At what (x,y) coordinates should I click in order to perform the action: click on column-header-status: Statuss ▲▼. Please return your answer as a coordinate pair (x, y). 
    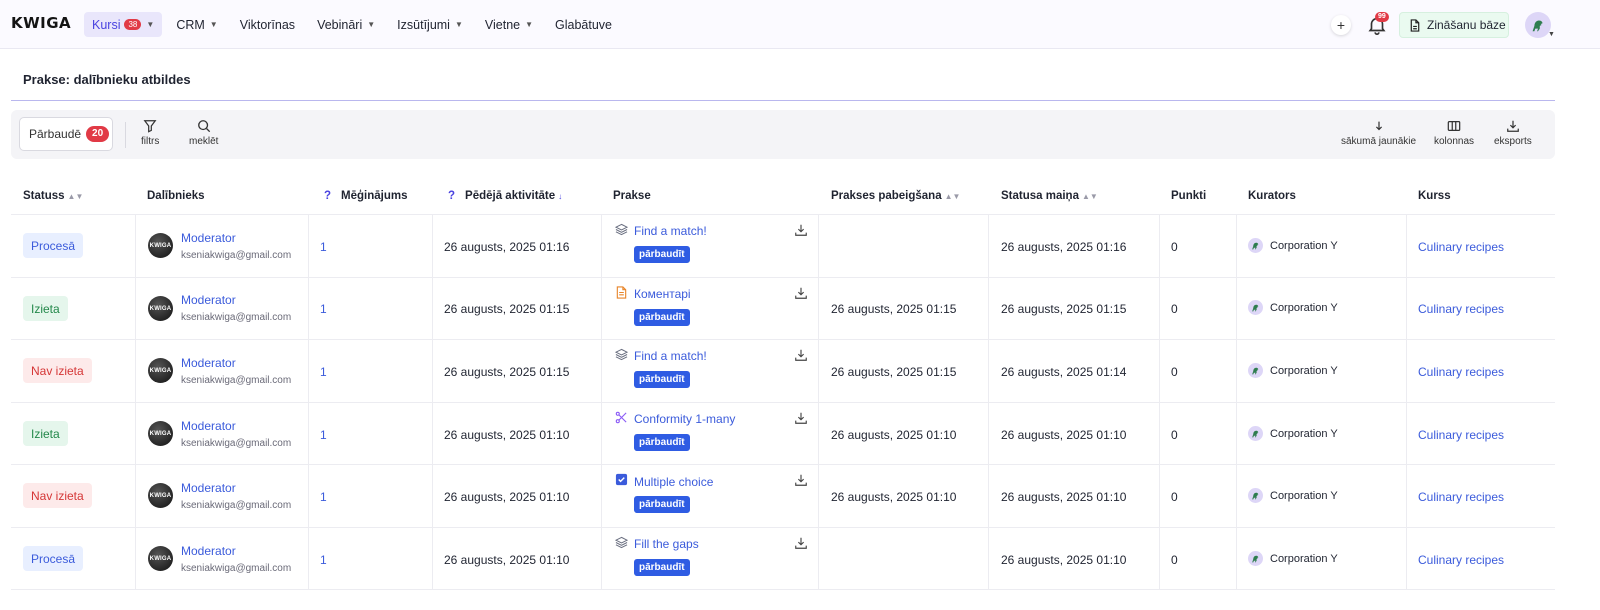
    Looking at the image, I should click on (53, 196).